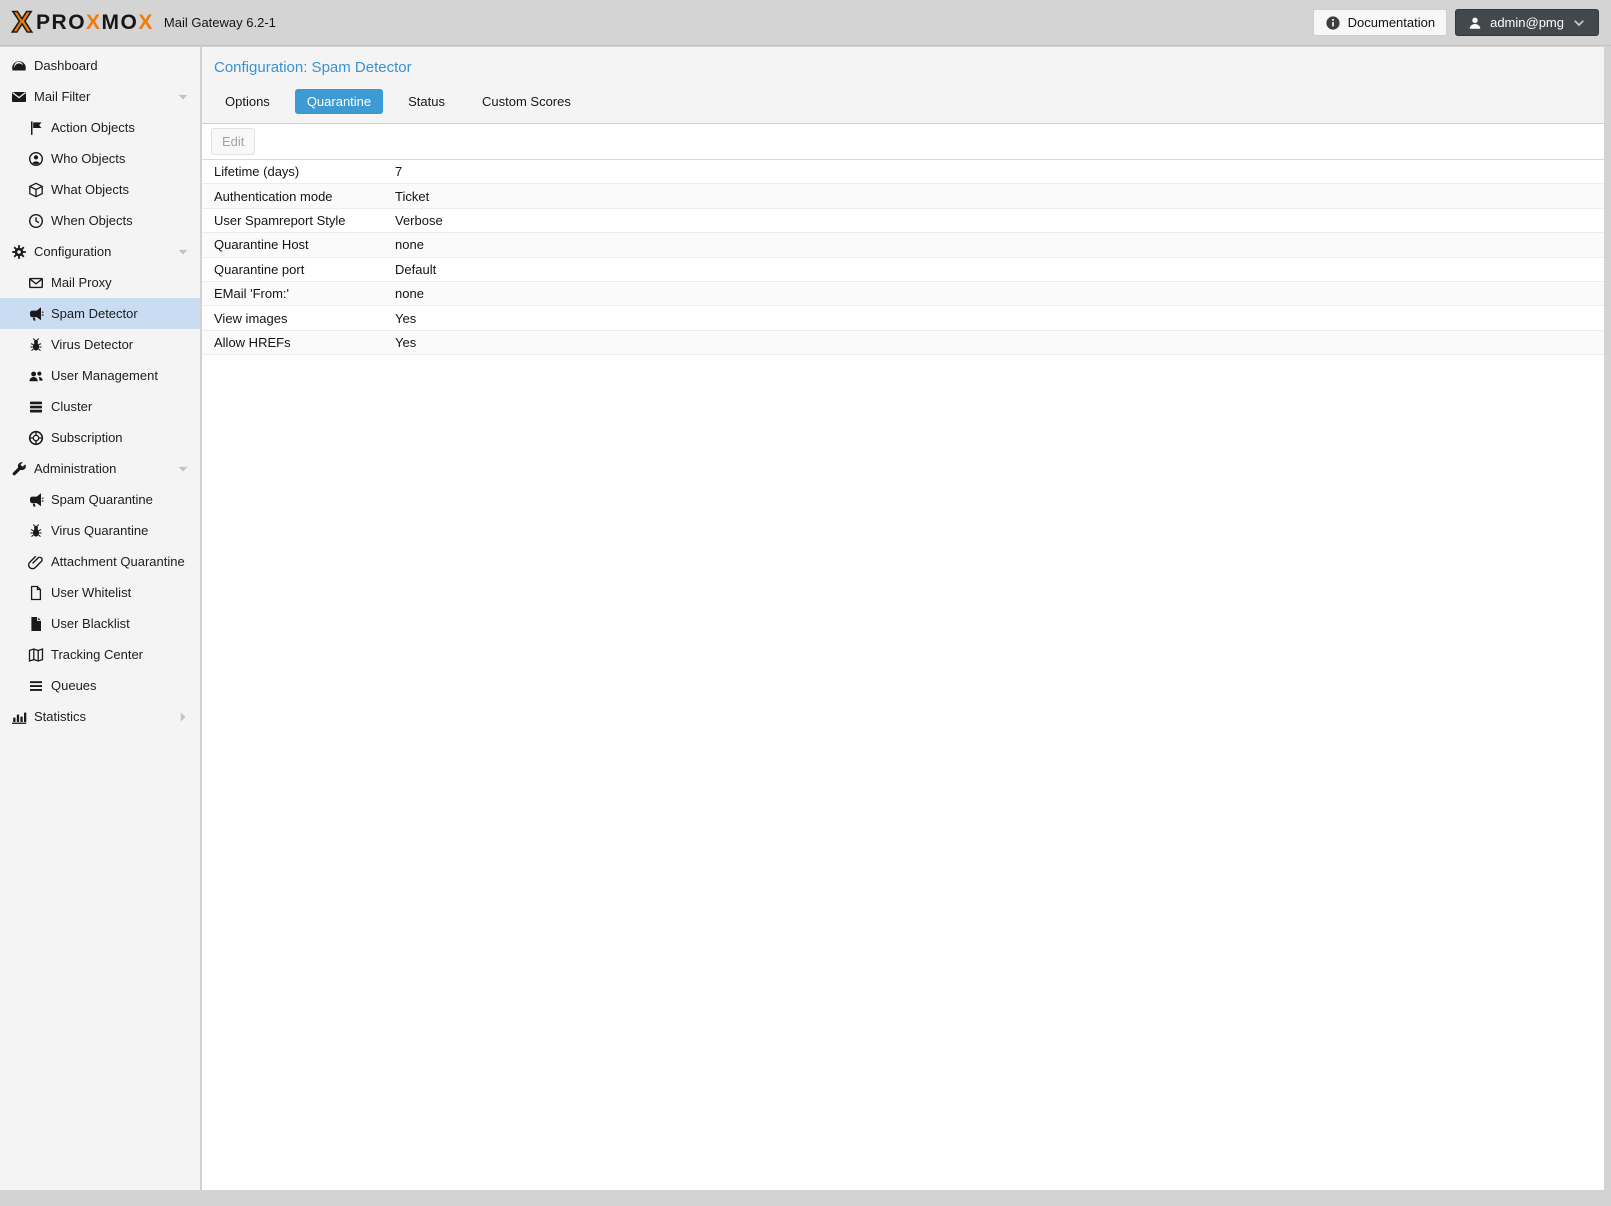 The width and height of the screenshot is (1611, 1206). Describe the element at coordinates (100, 716) in the screenshot. I see `sidebar-item-statistics: Statistics` at that location.